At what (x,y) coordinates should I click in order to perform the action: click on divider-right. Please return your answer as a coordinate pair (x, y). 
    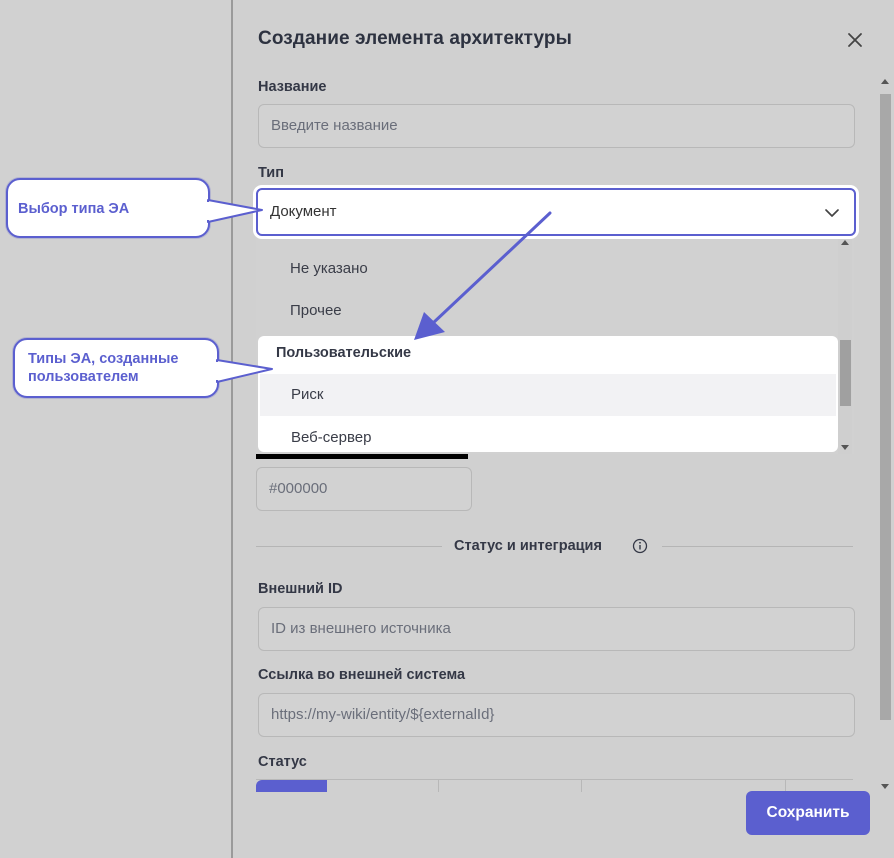
    Looking at the image, I should click on (757, 546).